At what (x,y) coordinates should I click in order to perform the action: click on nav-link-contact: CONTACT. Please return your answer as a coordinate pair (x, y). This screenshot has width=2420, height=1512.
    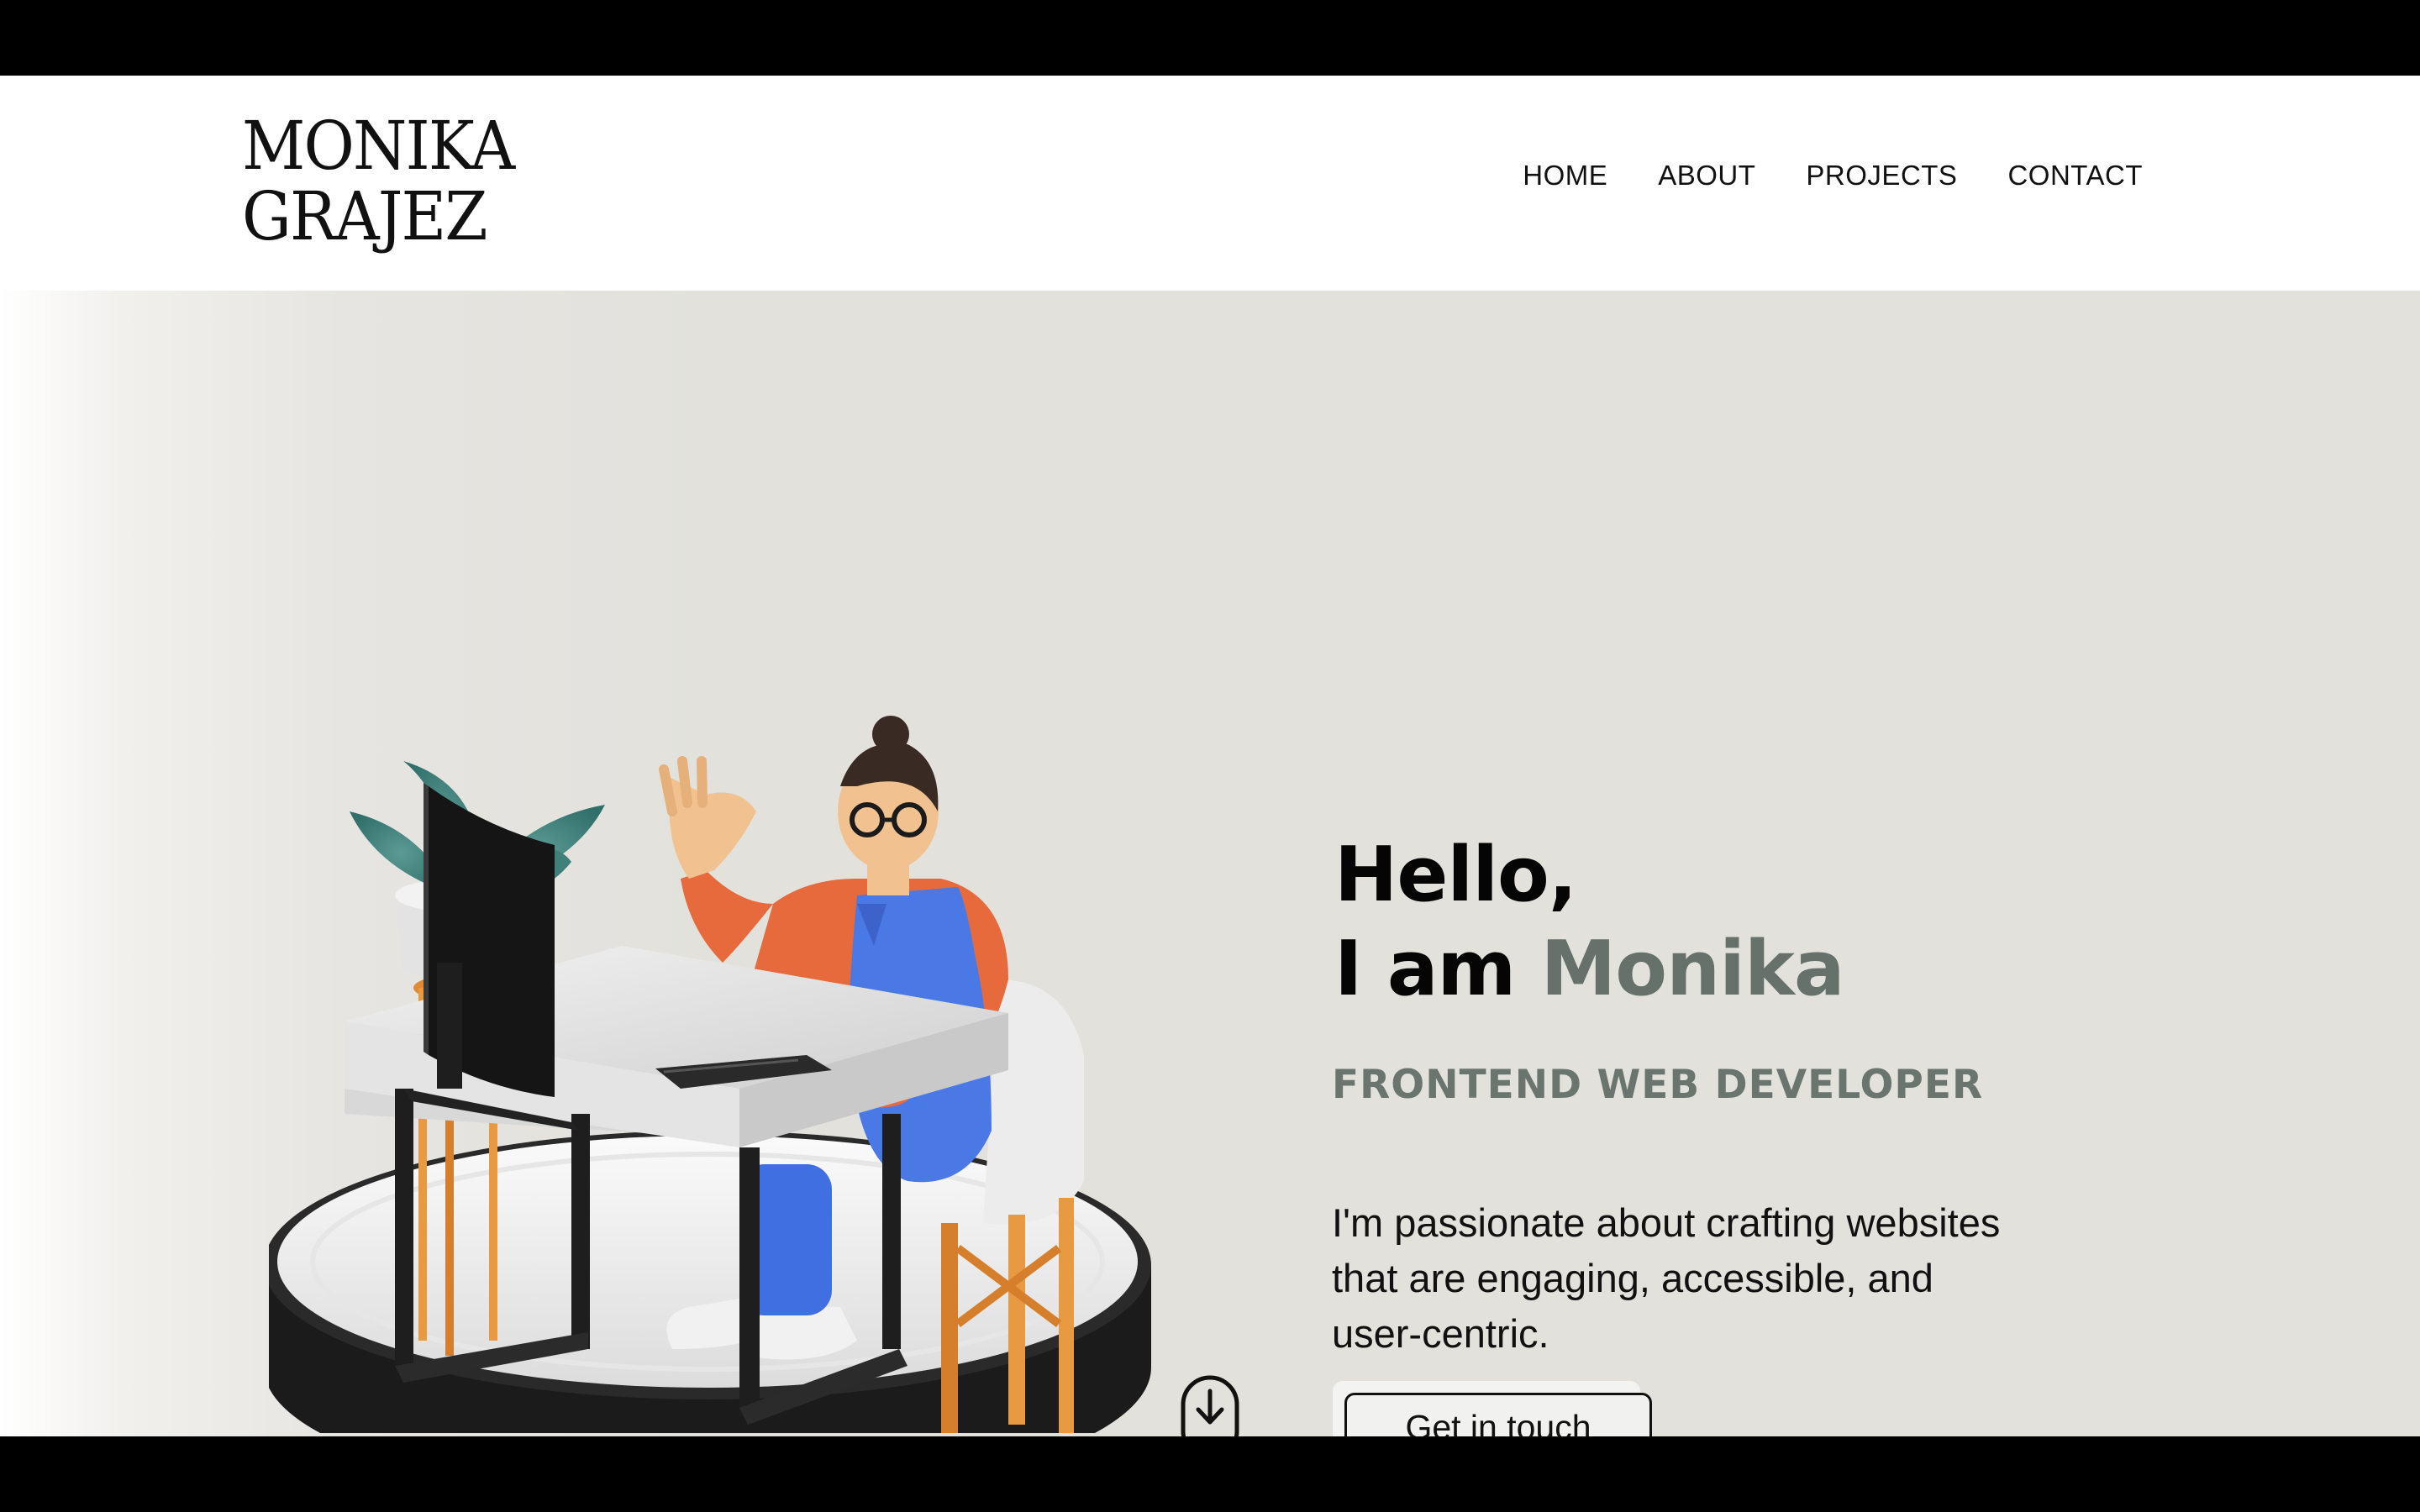
    Looking at the image, I should click on (2075, 176).